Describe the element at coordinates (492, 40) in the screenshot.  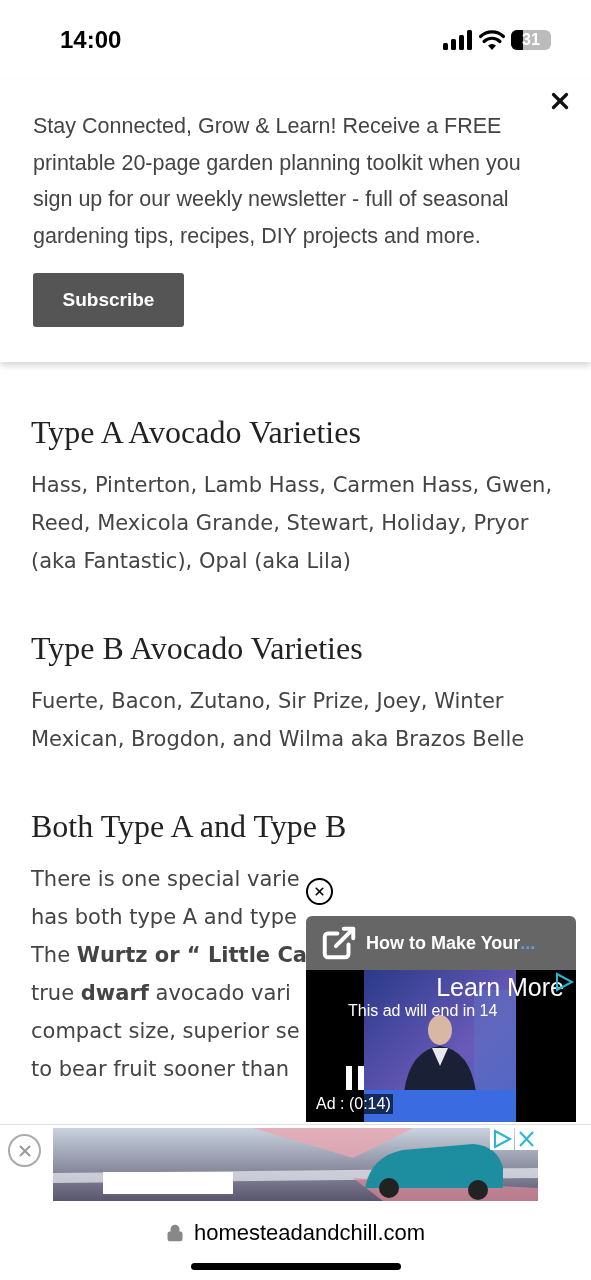
I see `wifi-icon` at that location.